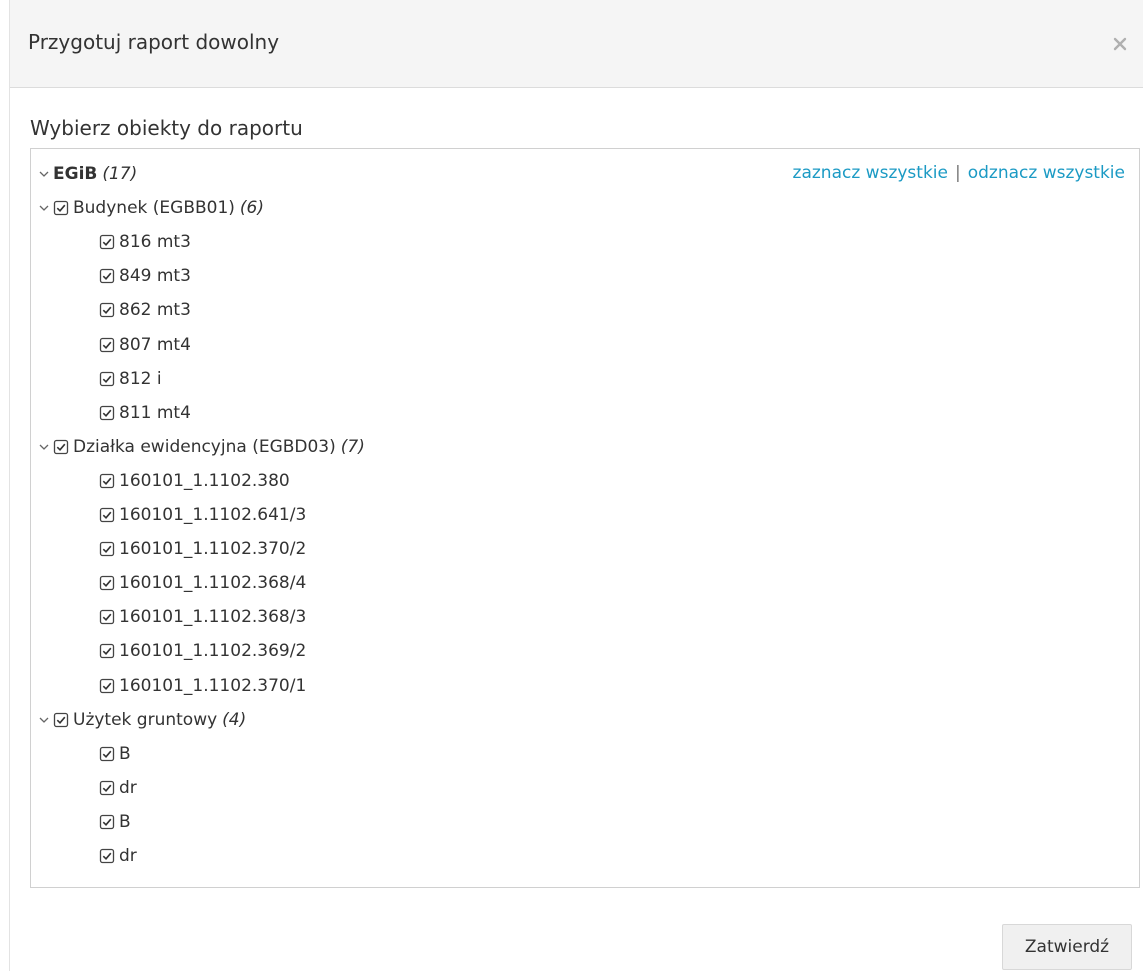 The width and height of the screenshot is (1143, 971). I want to click on select-all-link: zaznacz wszystkie, so click(870, 173).